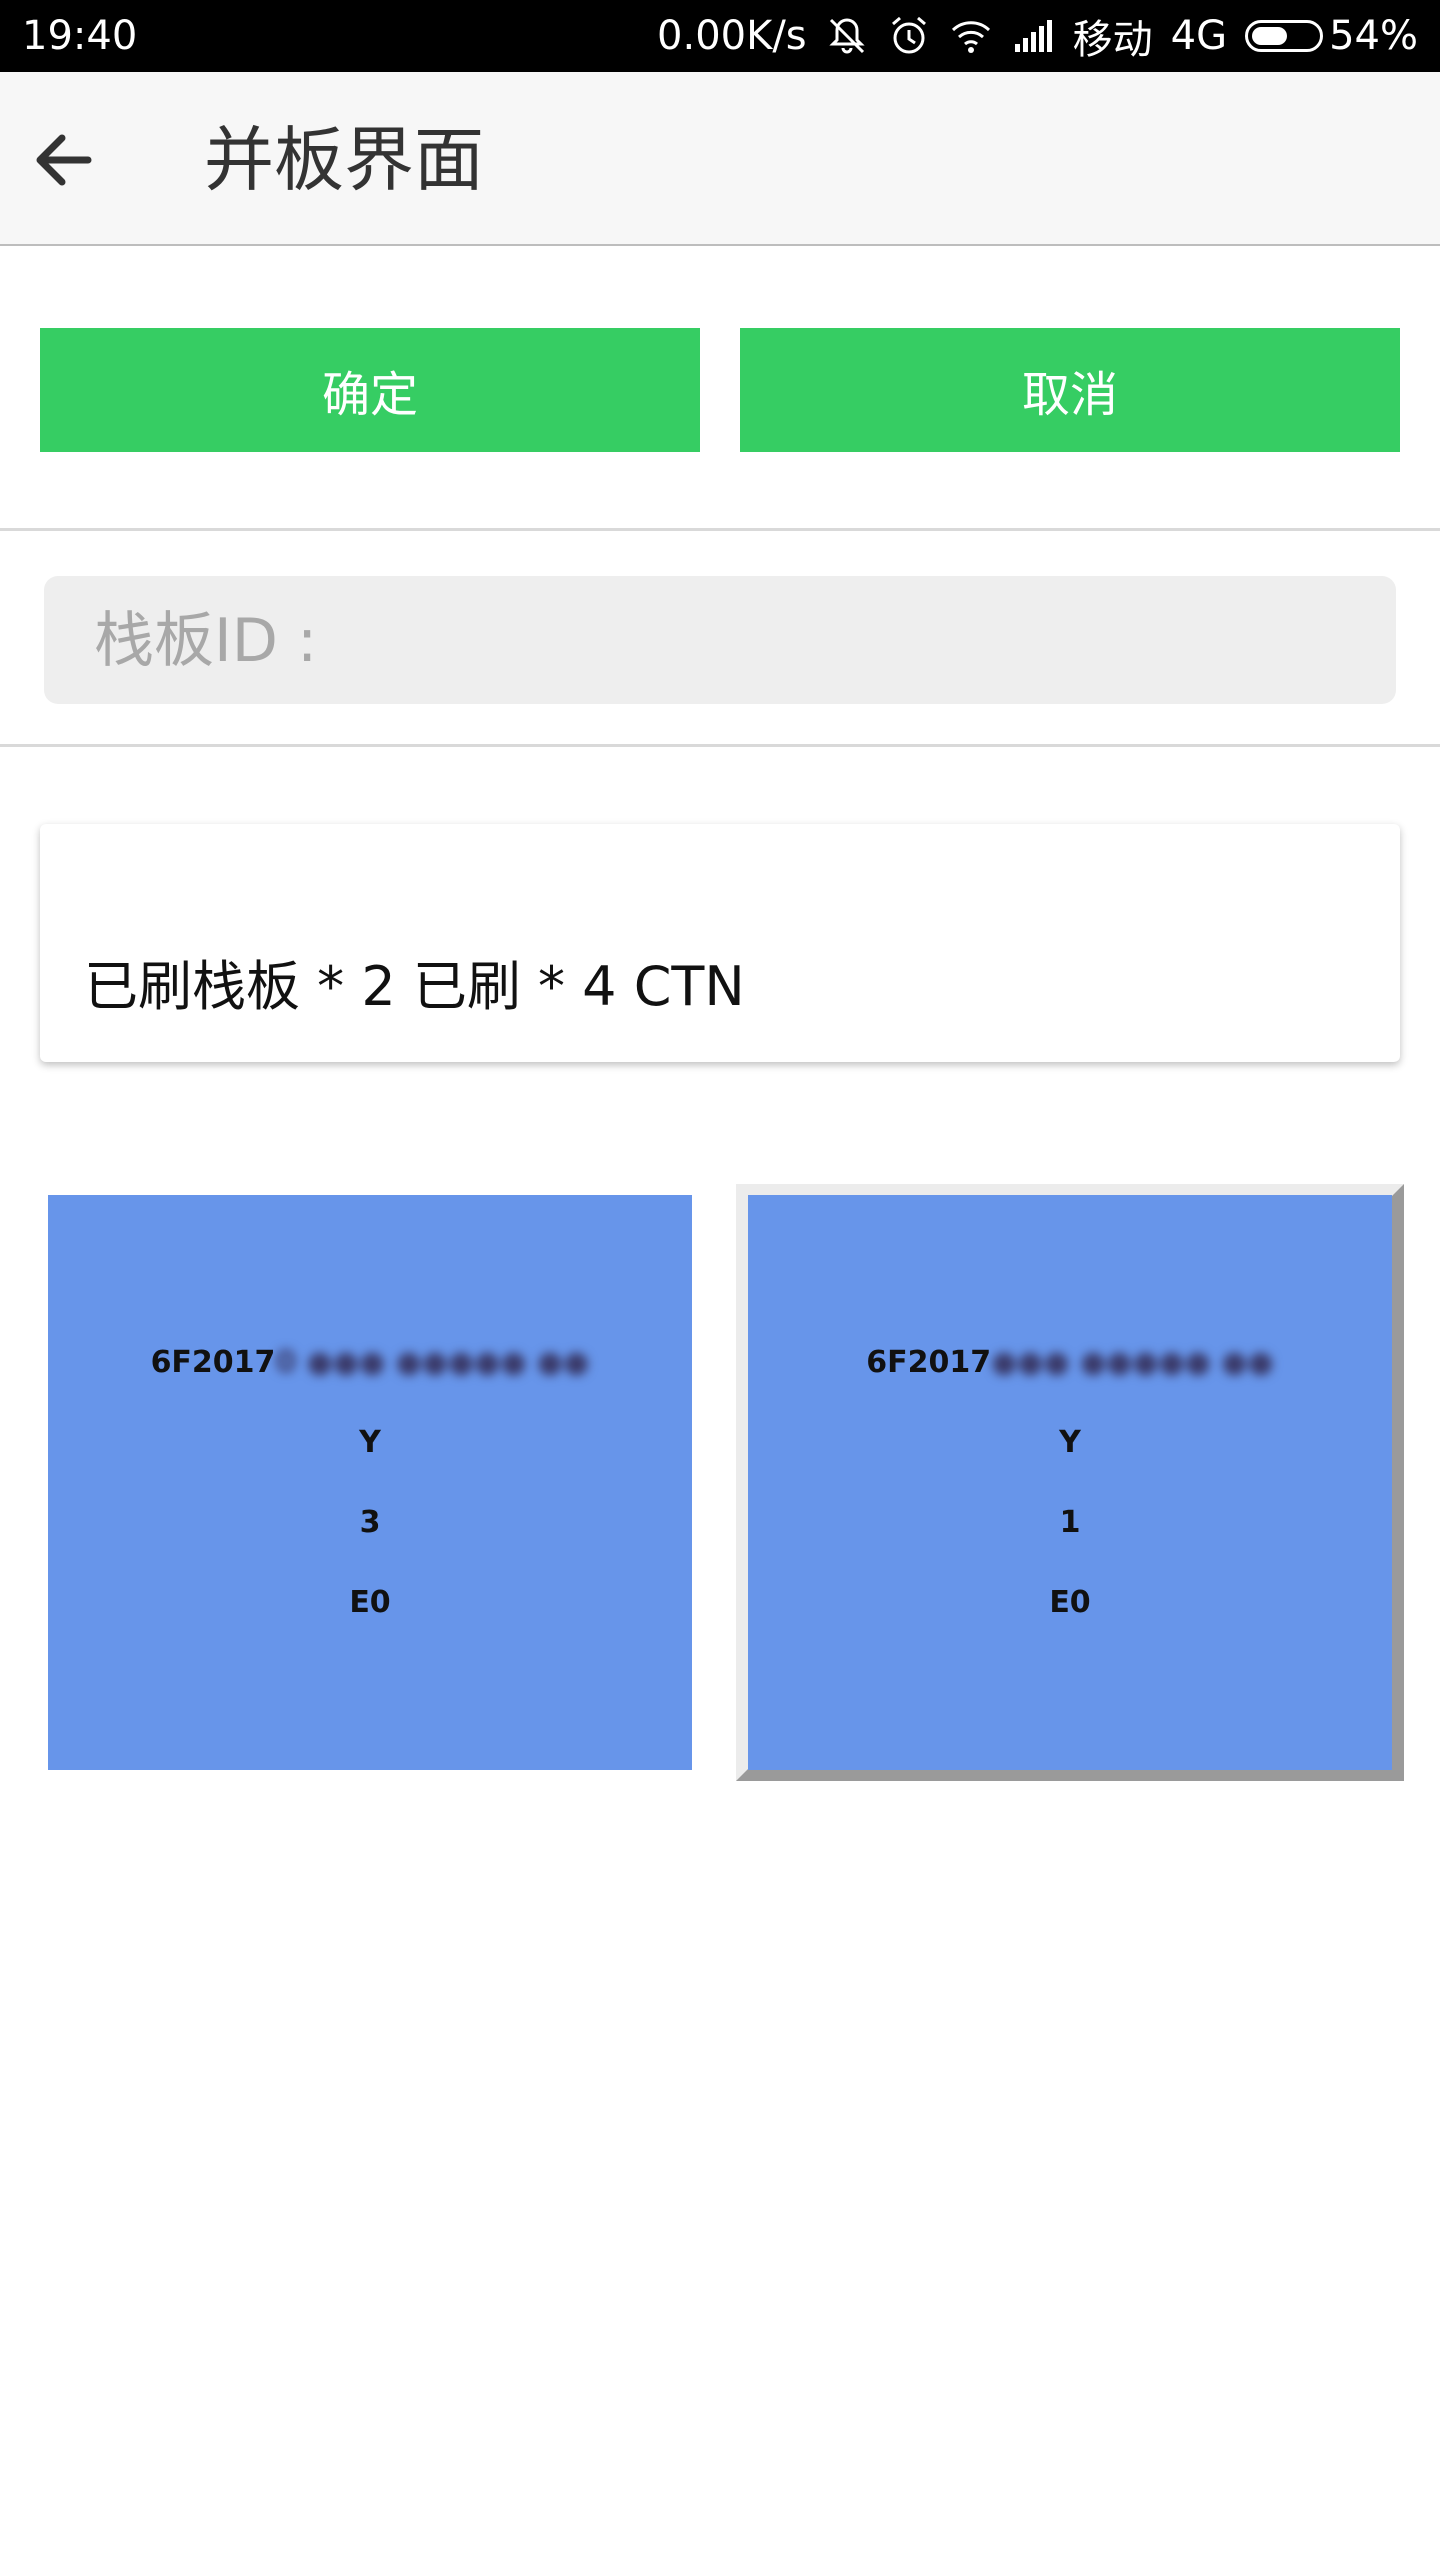 Image resolution: width=1440 pixels, height=2560 pixels. Describe the element at coordinates (734, 641) in the screenshot. I see `pallet-id-input` at that location.